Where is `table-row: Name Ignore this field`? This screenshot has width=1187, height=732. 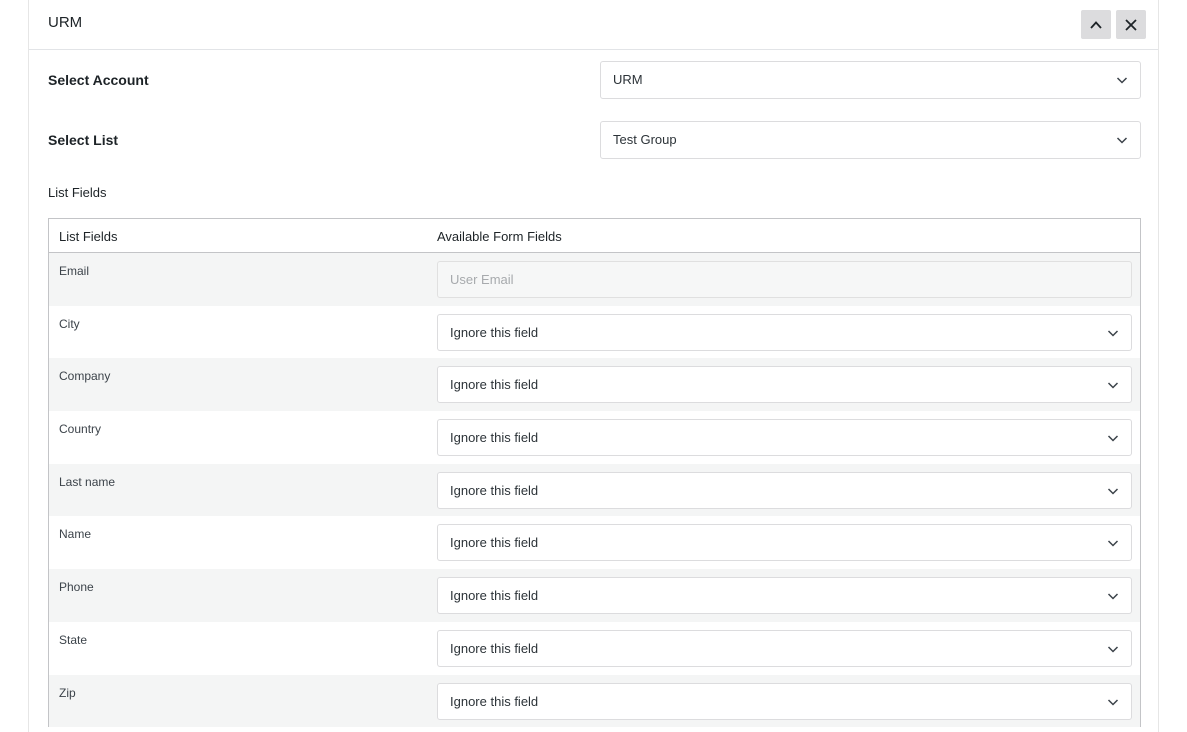 table-row: Name Ignore this field is located at coordinates (594, 542).